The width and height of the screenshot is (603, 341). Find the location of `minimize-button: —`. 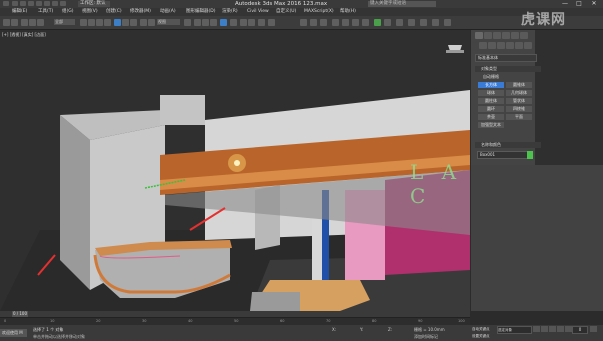

minimize-button: — is located at coordinates (565, 4).